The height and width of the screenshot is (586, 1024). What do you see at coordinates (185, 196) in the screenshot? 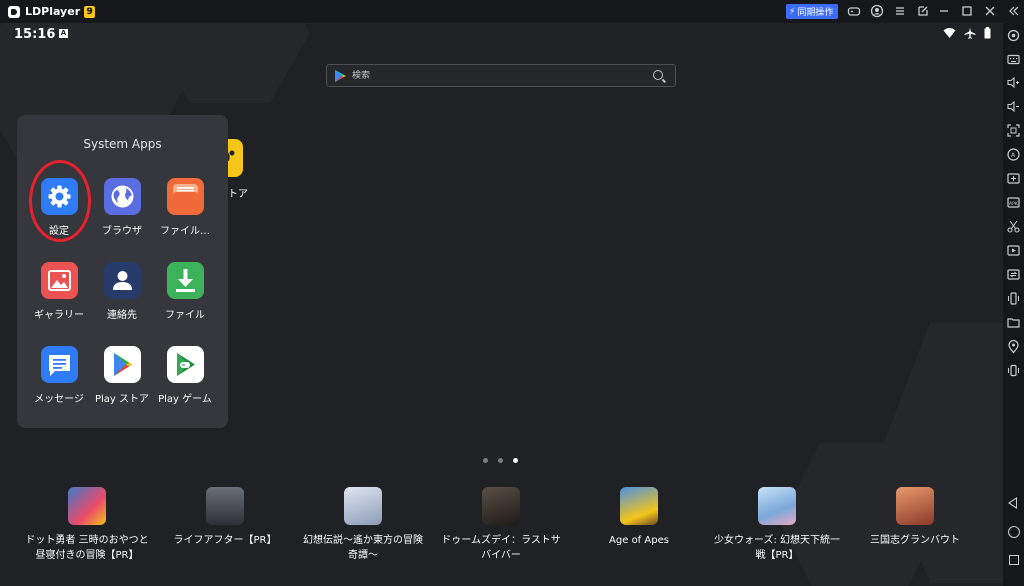
I see `file-manager-icon` at bounding box center [185, 196].